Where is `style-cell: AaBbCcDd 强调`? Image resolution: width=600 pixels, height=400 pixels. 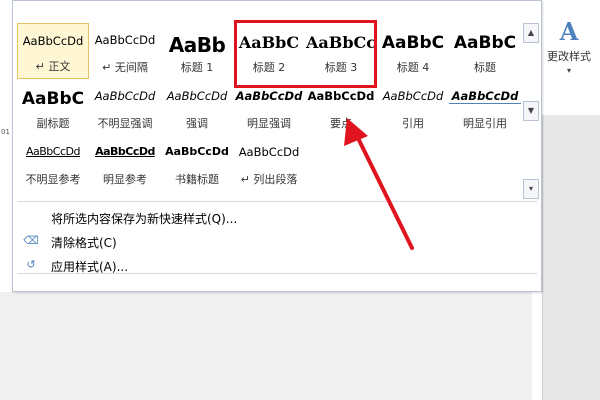
style-cell: AaBbCcDd 强调 is located at coordinates (197, 107).